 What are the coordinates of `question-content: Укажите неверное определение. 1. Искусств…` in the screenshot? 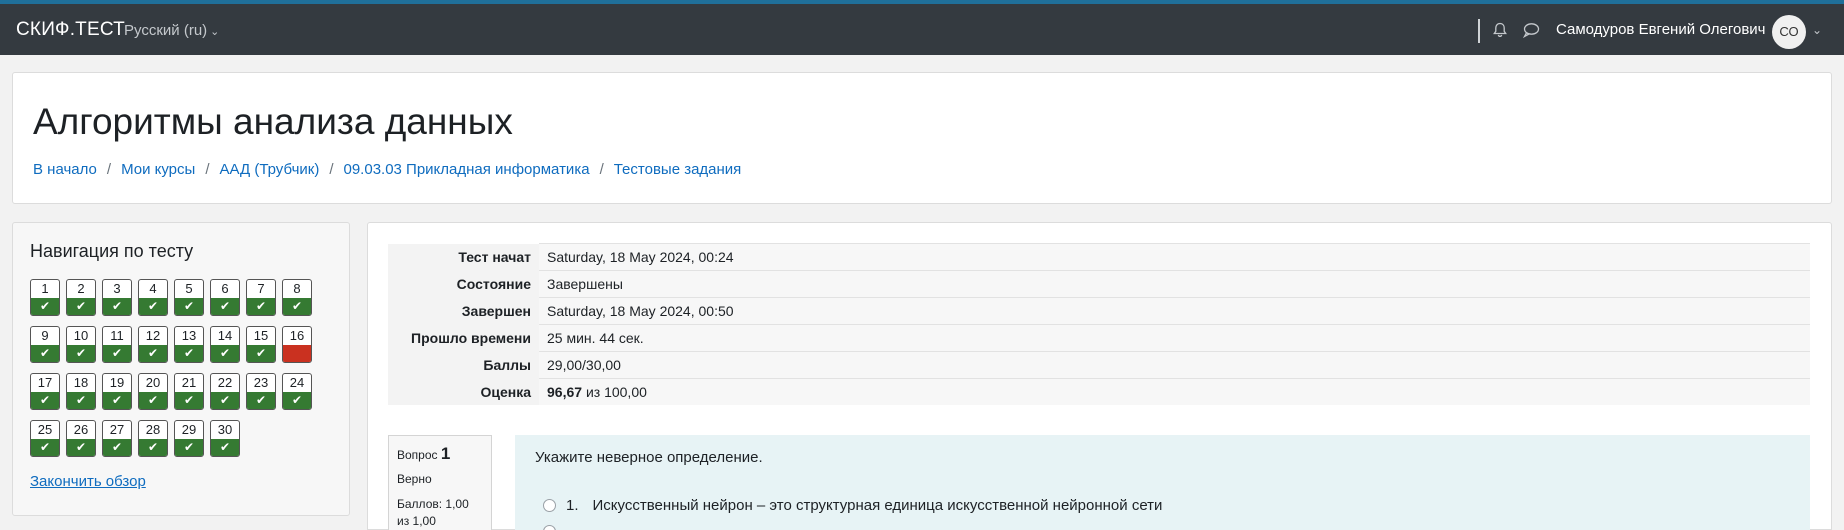 It's located at (1162, 482).